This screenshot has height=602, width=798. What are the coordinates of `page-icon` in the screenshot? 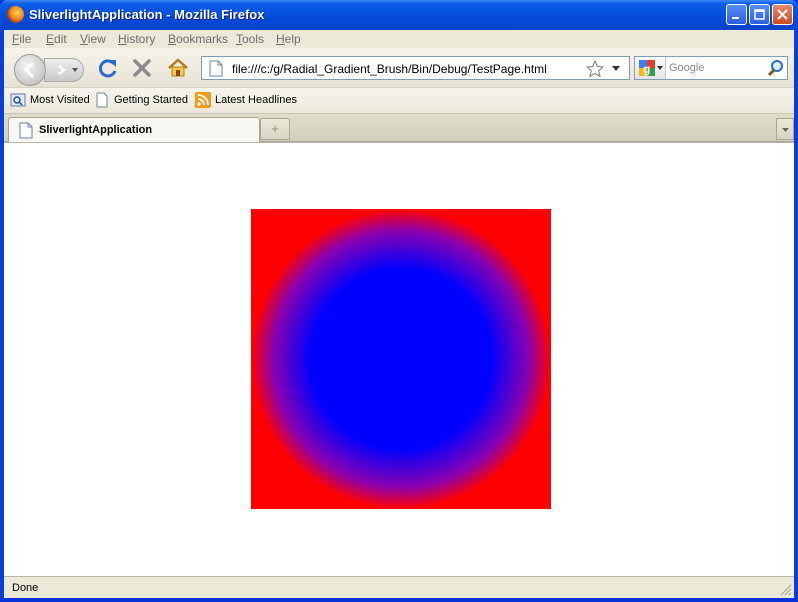 It's located at (216, 68).